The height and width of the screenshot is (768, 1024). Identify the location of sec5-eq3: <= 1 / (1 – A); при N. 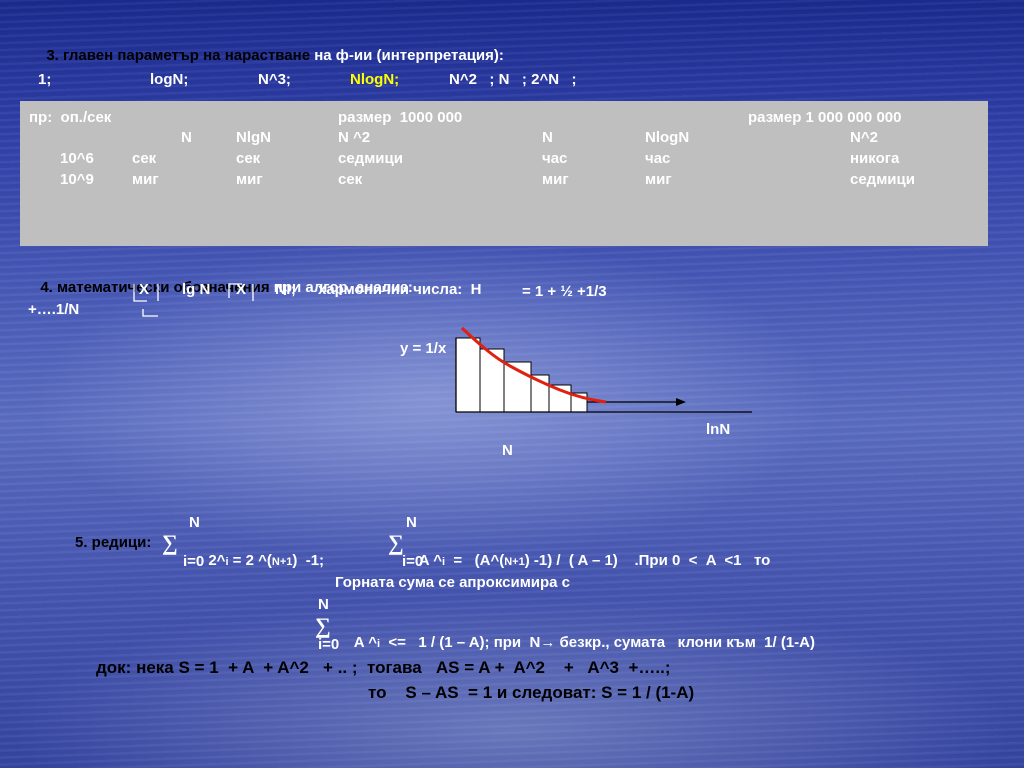
(460, 642).